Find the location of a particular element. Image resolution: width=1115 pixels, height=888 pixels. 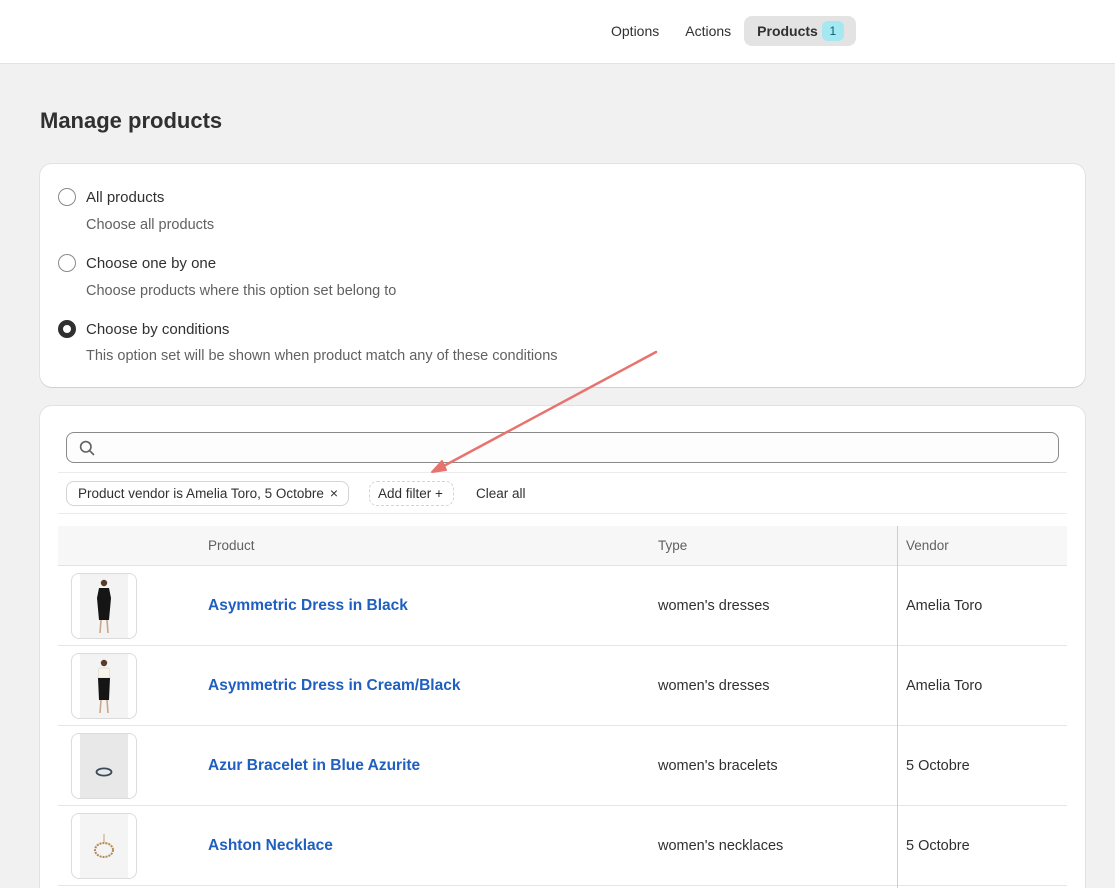

product-name-link: Asymmetric Dress in Black is located at coordinates (308, 606).